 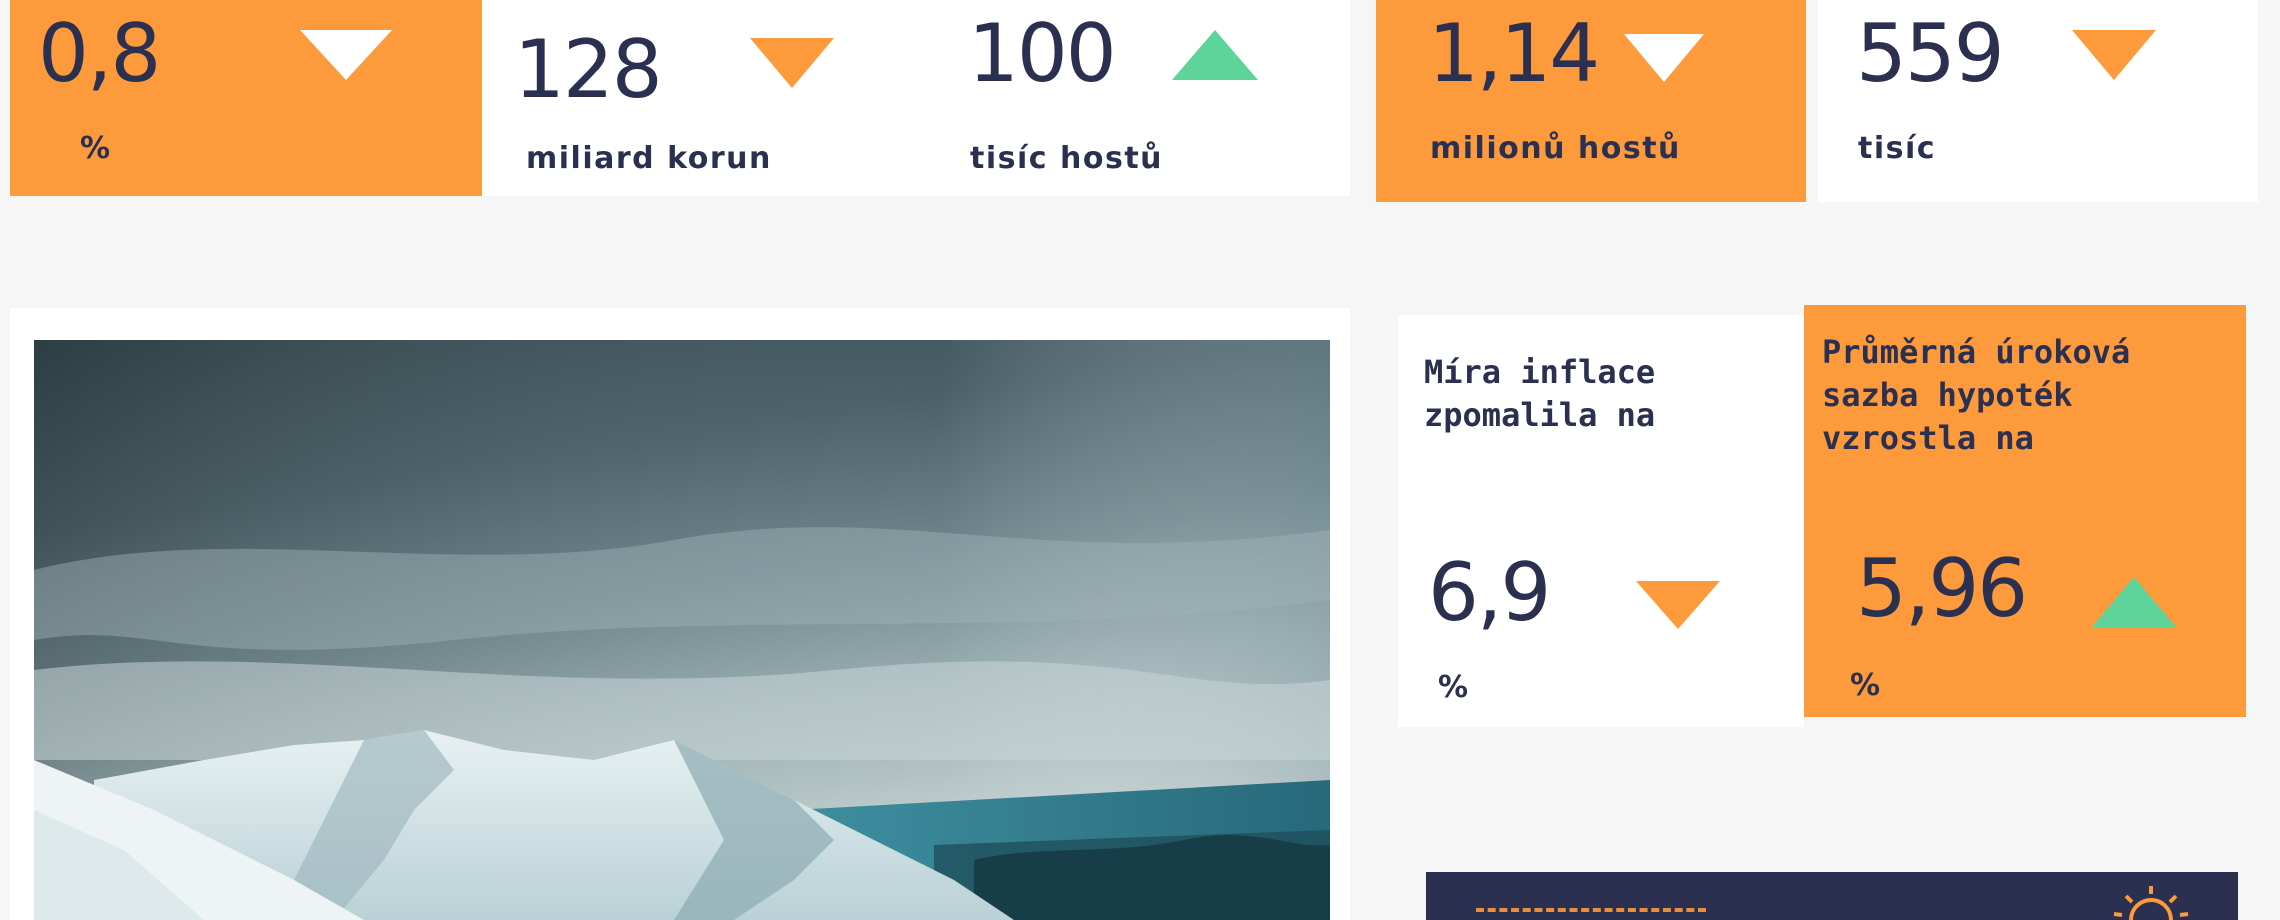 What do you see at coordinates (702, 98) in the screenshot?
I see `stat-card-billion: 128 miliard korun` at bounding box center [702, 98].